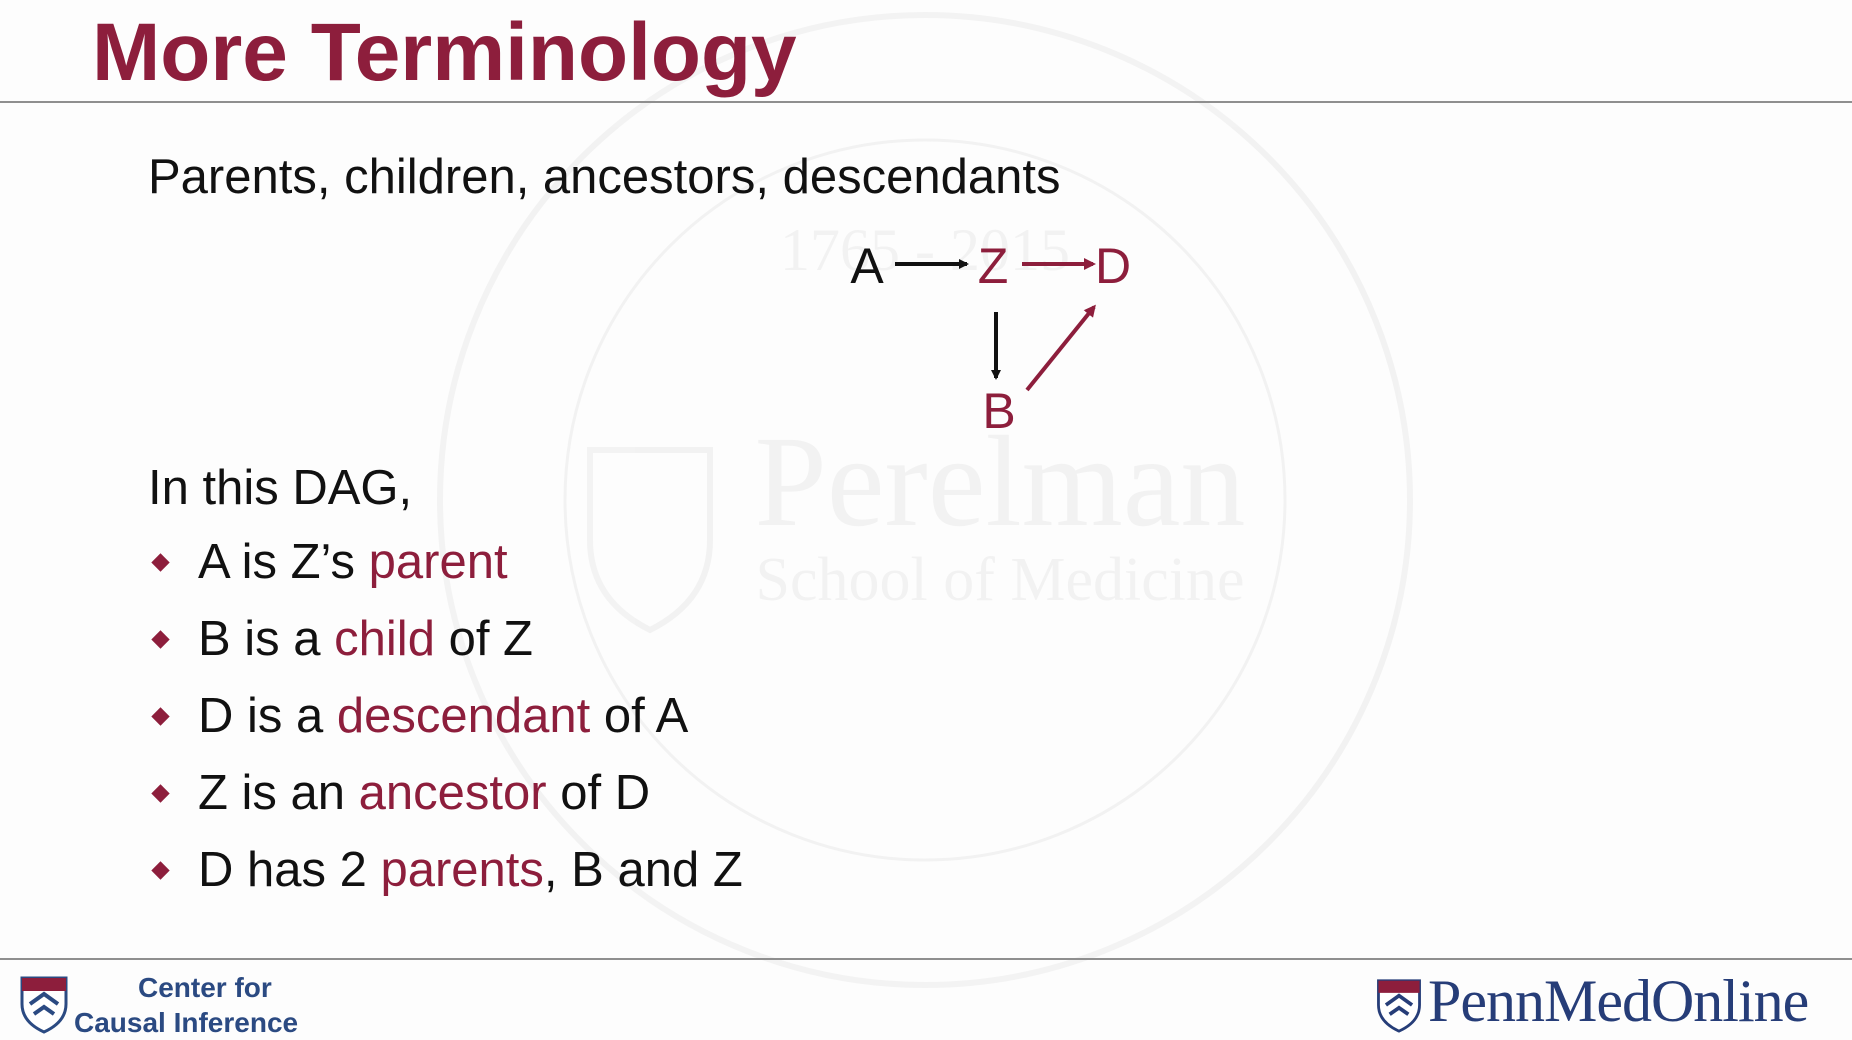 The image size is (1852, 1040). I want to click on dag-node-a: A, so click(867, 266).